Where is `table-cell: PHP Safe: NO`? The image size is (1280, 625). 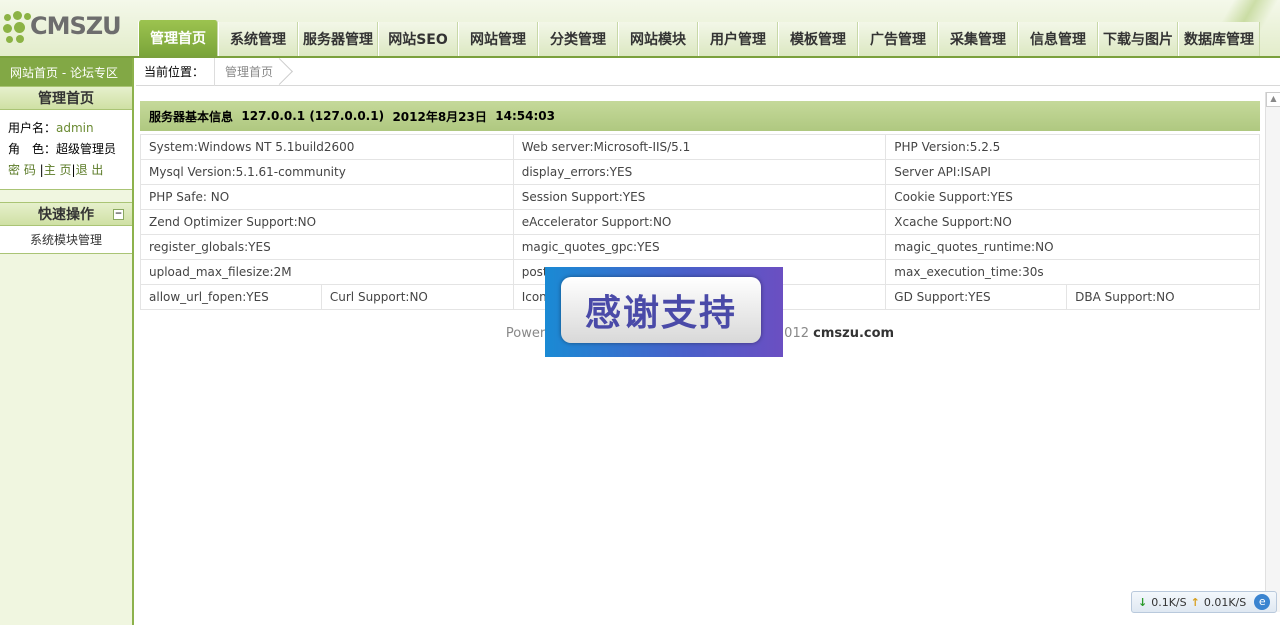 table-cell: PHP Safe: NO is located at coordinates (327, 197).